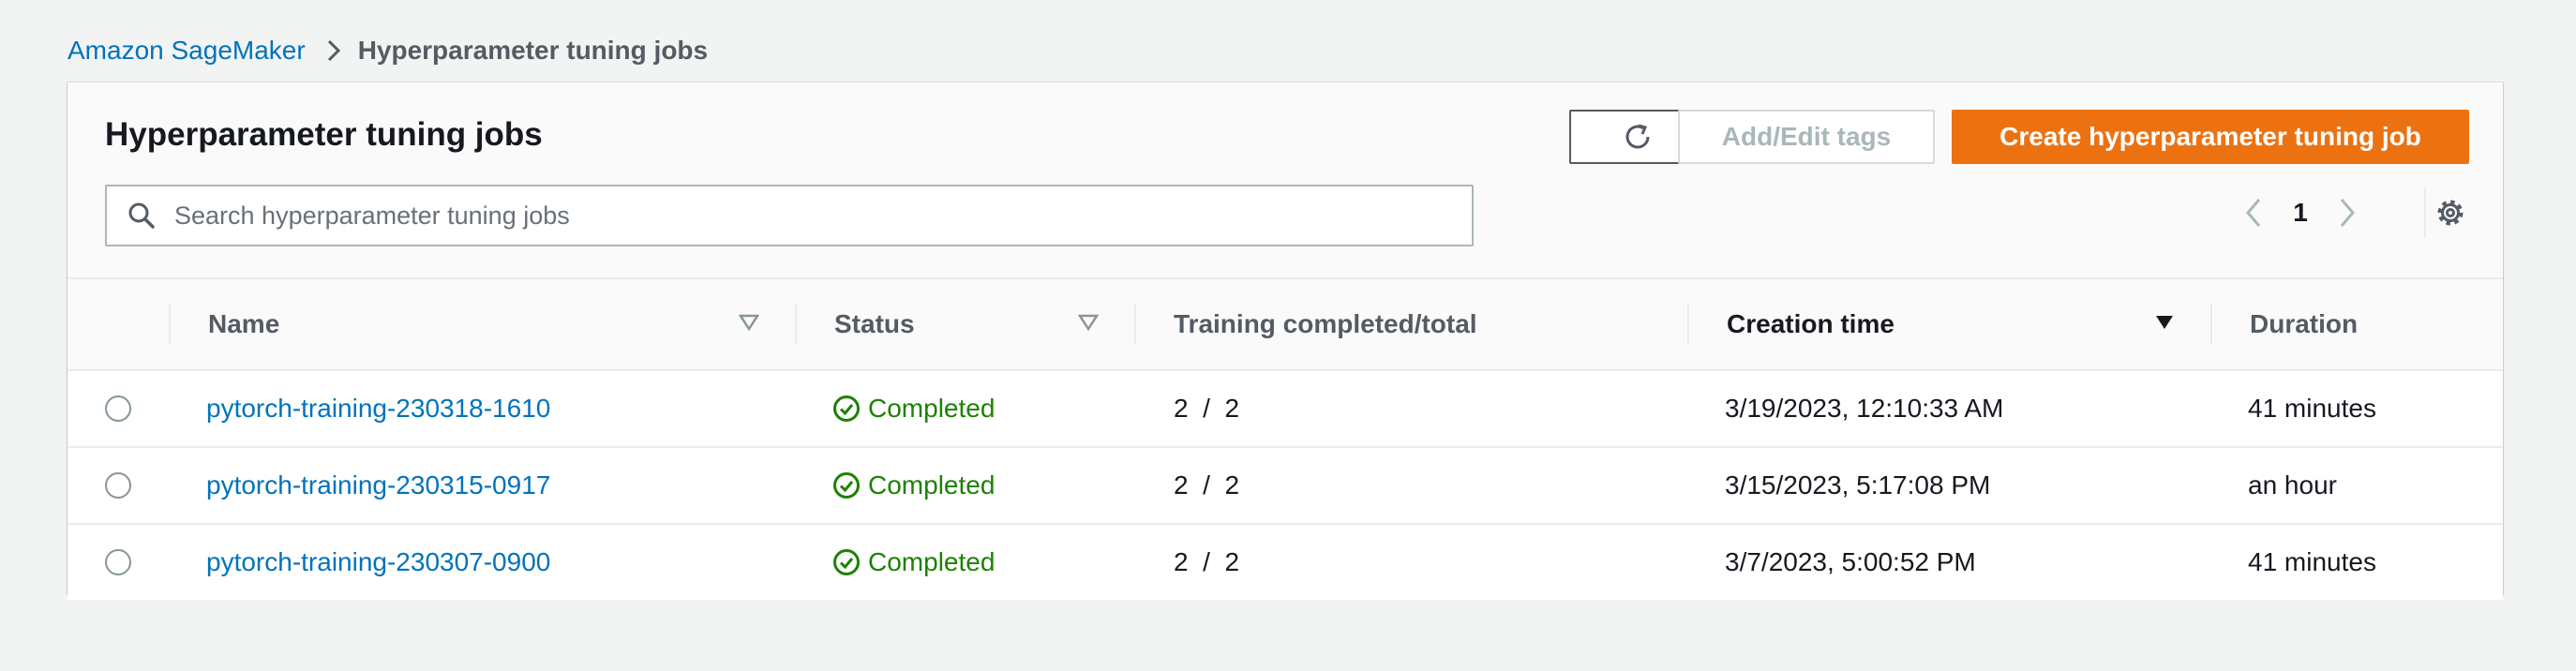  I want to click on job-name-link: pytorch-training-230315-0917, so click(378, 485).